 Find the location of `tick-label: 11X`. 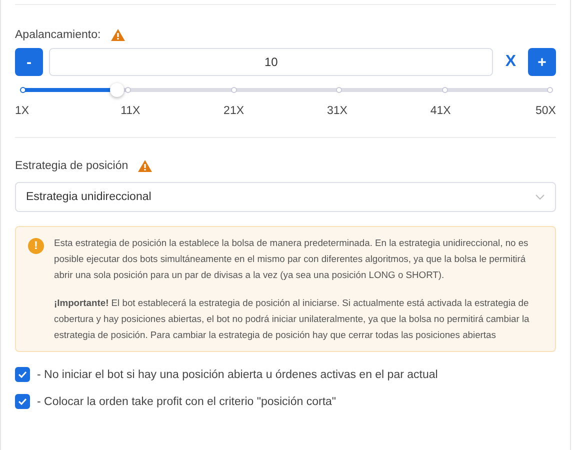

tick-label: 11X is located at coordinates (131, 111).